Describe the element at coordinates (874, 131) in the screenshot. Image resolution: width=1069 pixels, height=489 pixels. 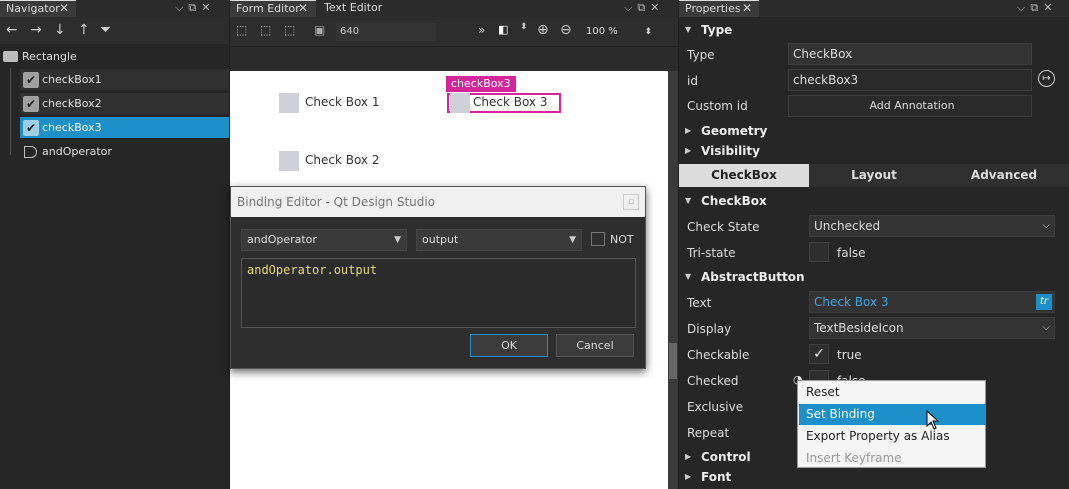
I see `section-geometry: ▶ Geometry` at that location.